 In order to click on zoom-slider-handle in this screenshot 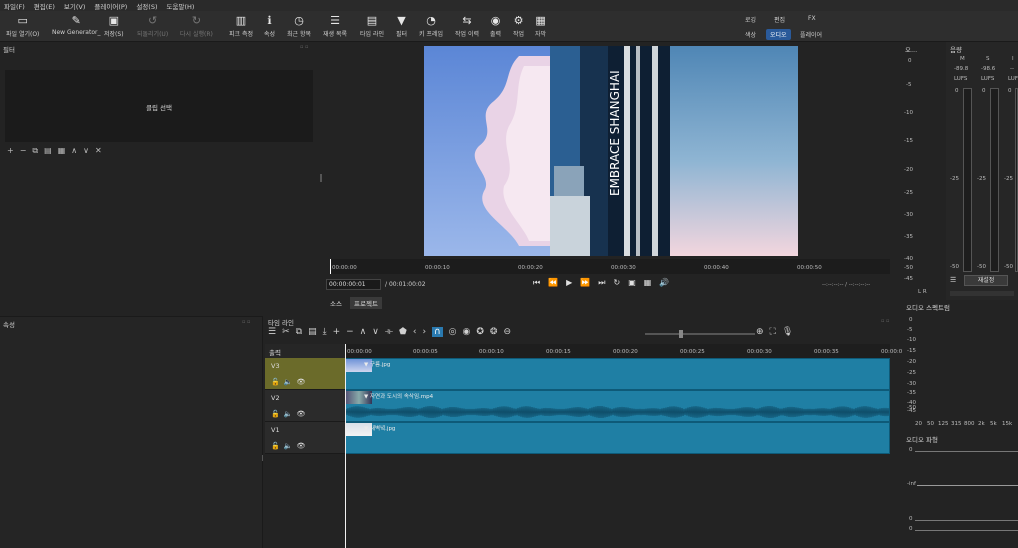, I will do `click(681, 334)`.